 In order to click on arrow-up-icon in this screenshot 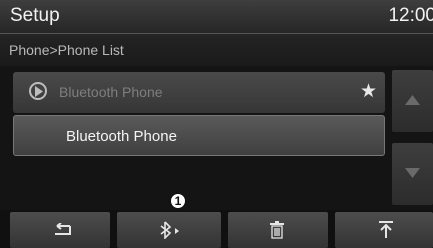, I will do `click(412, 100)`.